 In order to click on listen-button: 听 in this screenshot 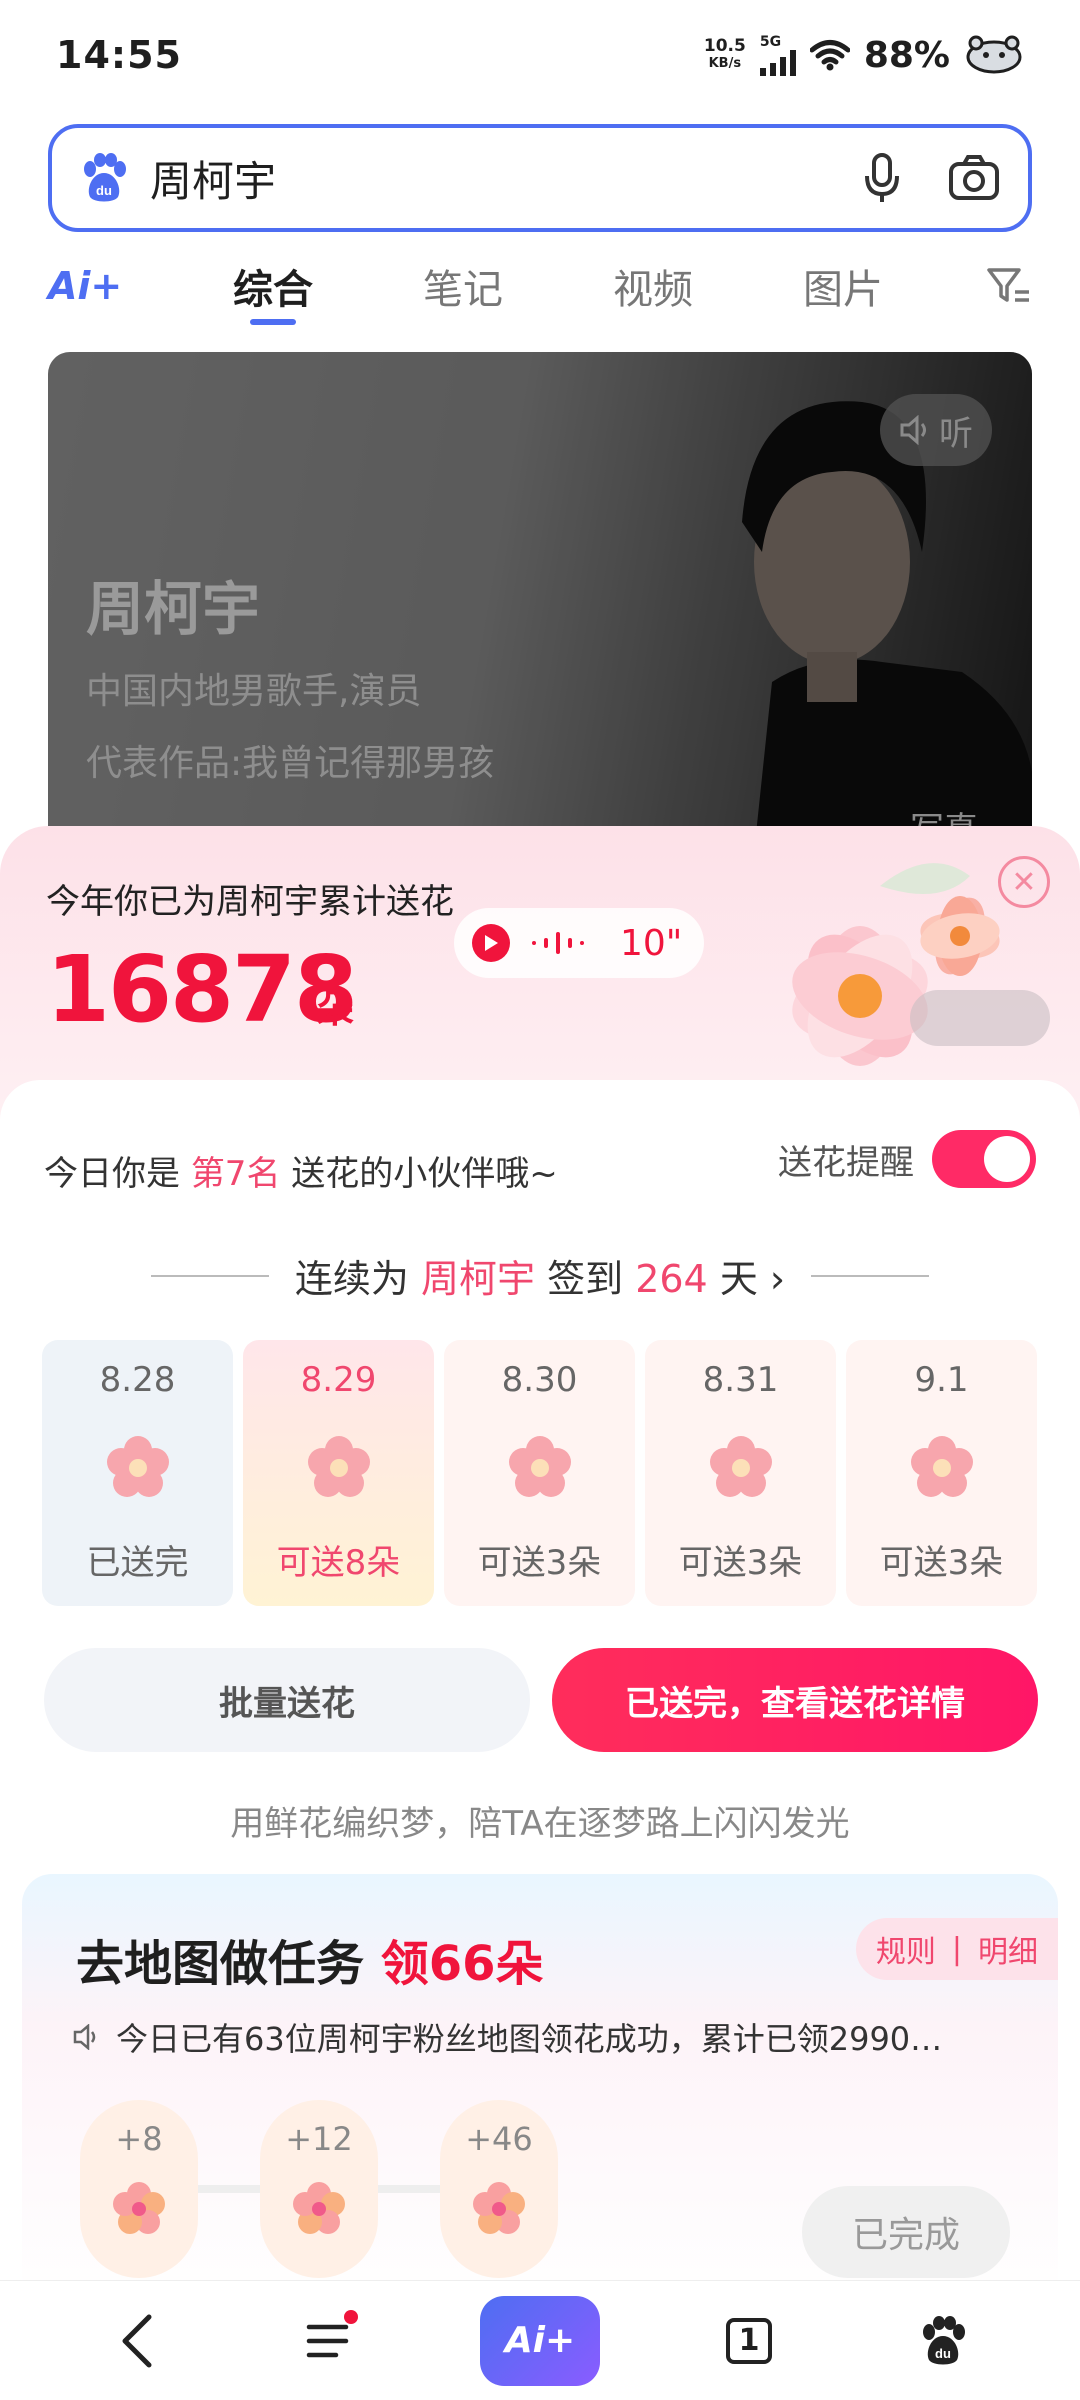, I will do `click(936, 430)`.